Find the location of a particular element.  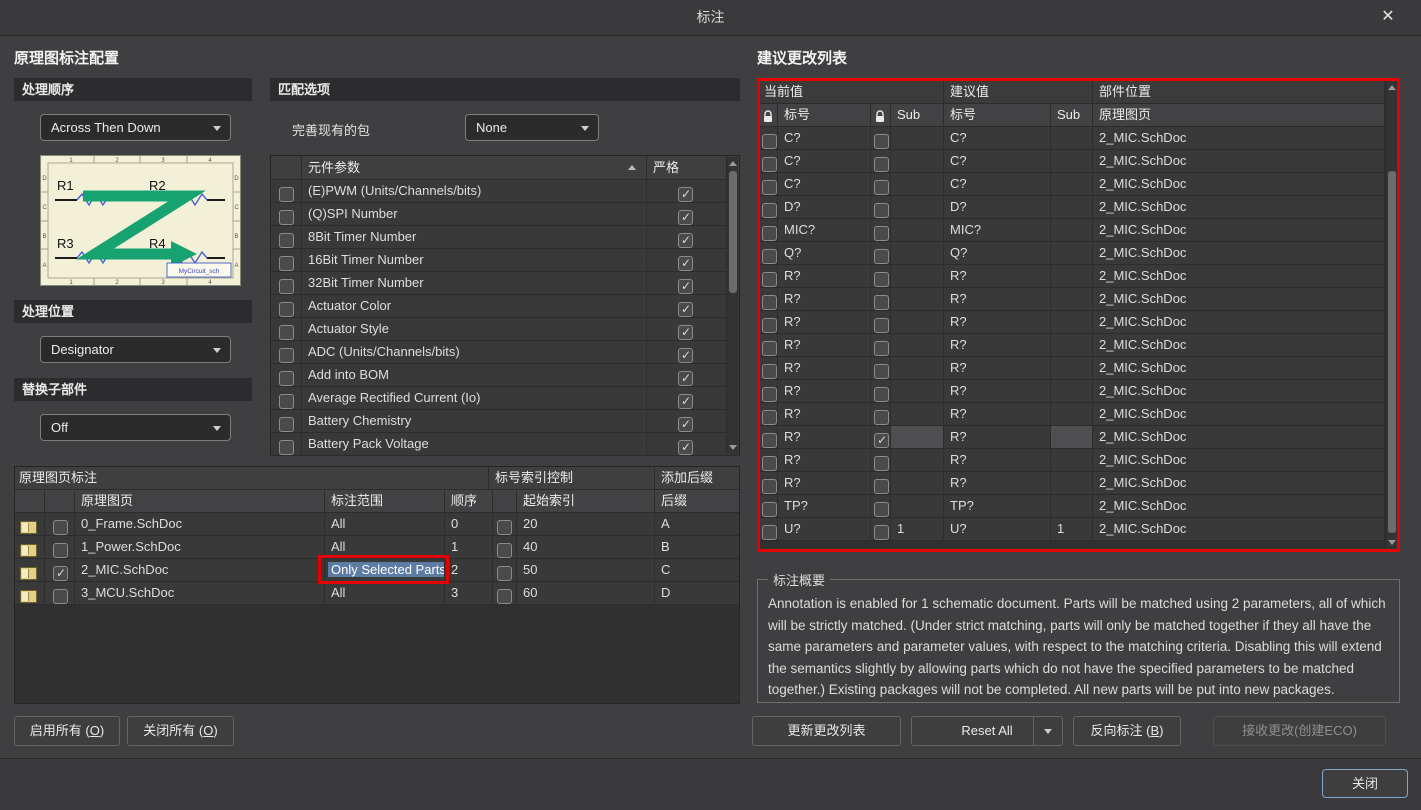

back-annotate-button: 反向标注 (B) is located at coordinates (1127, 731).